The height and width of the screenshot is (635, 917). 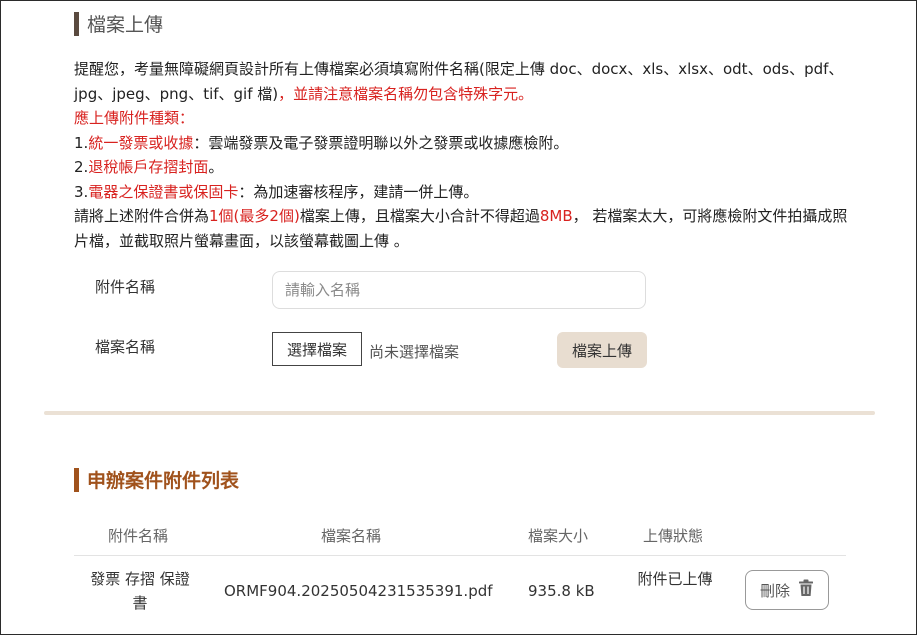 What do you see at coordinates (558, 536) in the screenshot?
I see `column-header-file-size: 檔案大小` at bounding box center [558, 536].